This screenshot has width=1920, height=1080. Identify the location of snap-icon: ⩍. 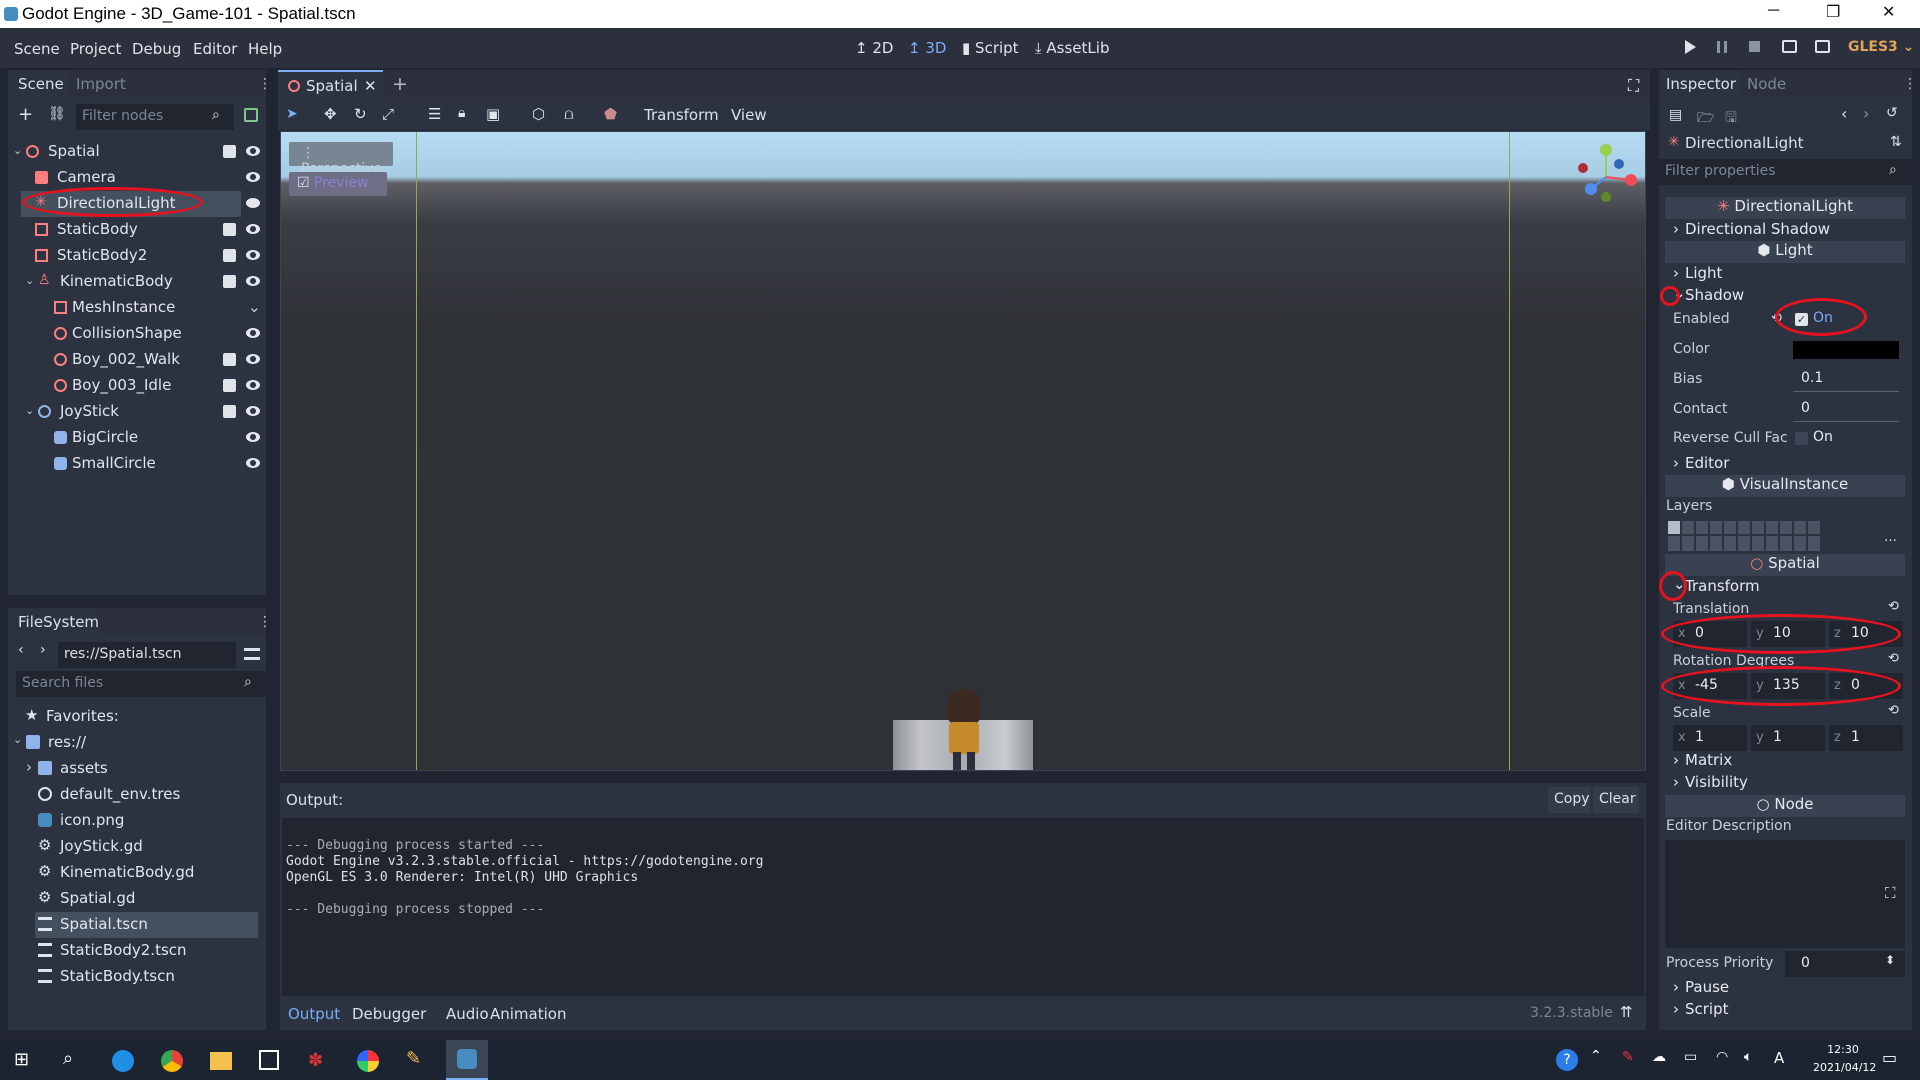
(569, 114).